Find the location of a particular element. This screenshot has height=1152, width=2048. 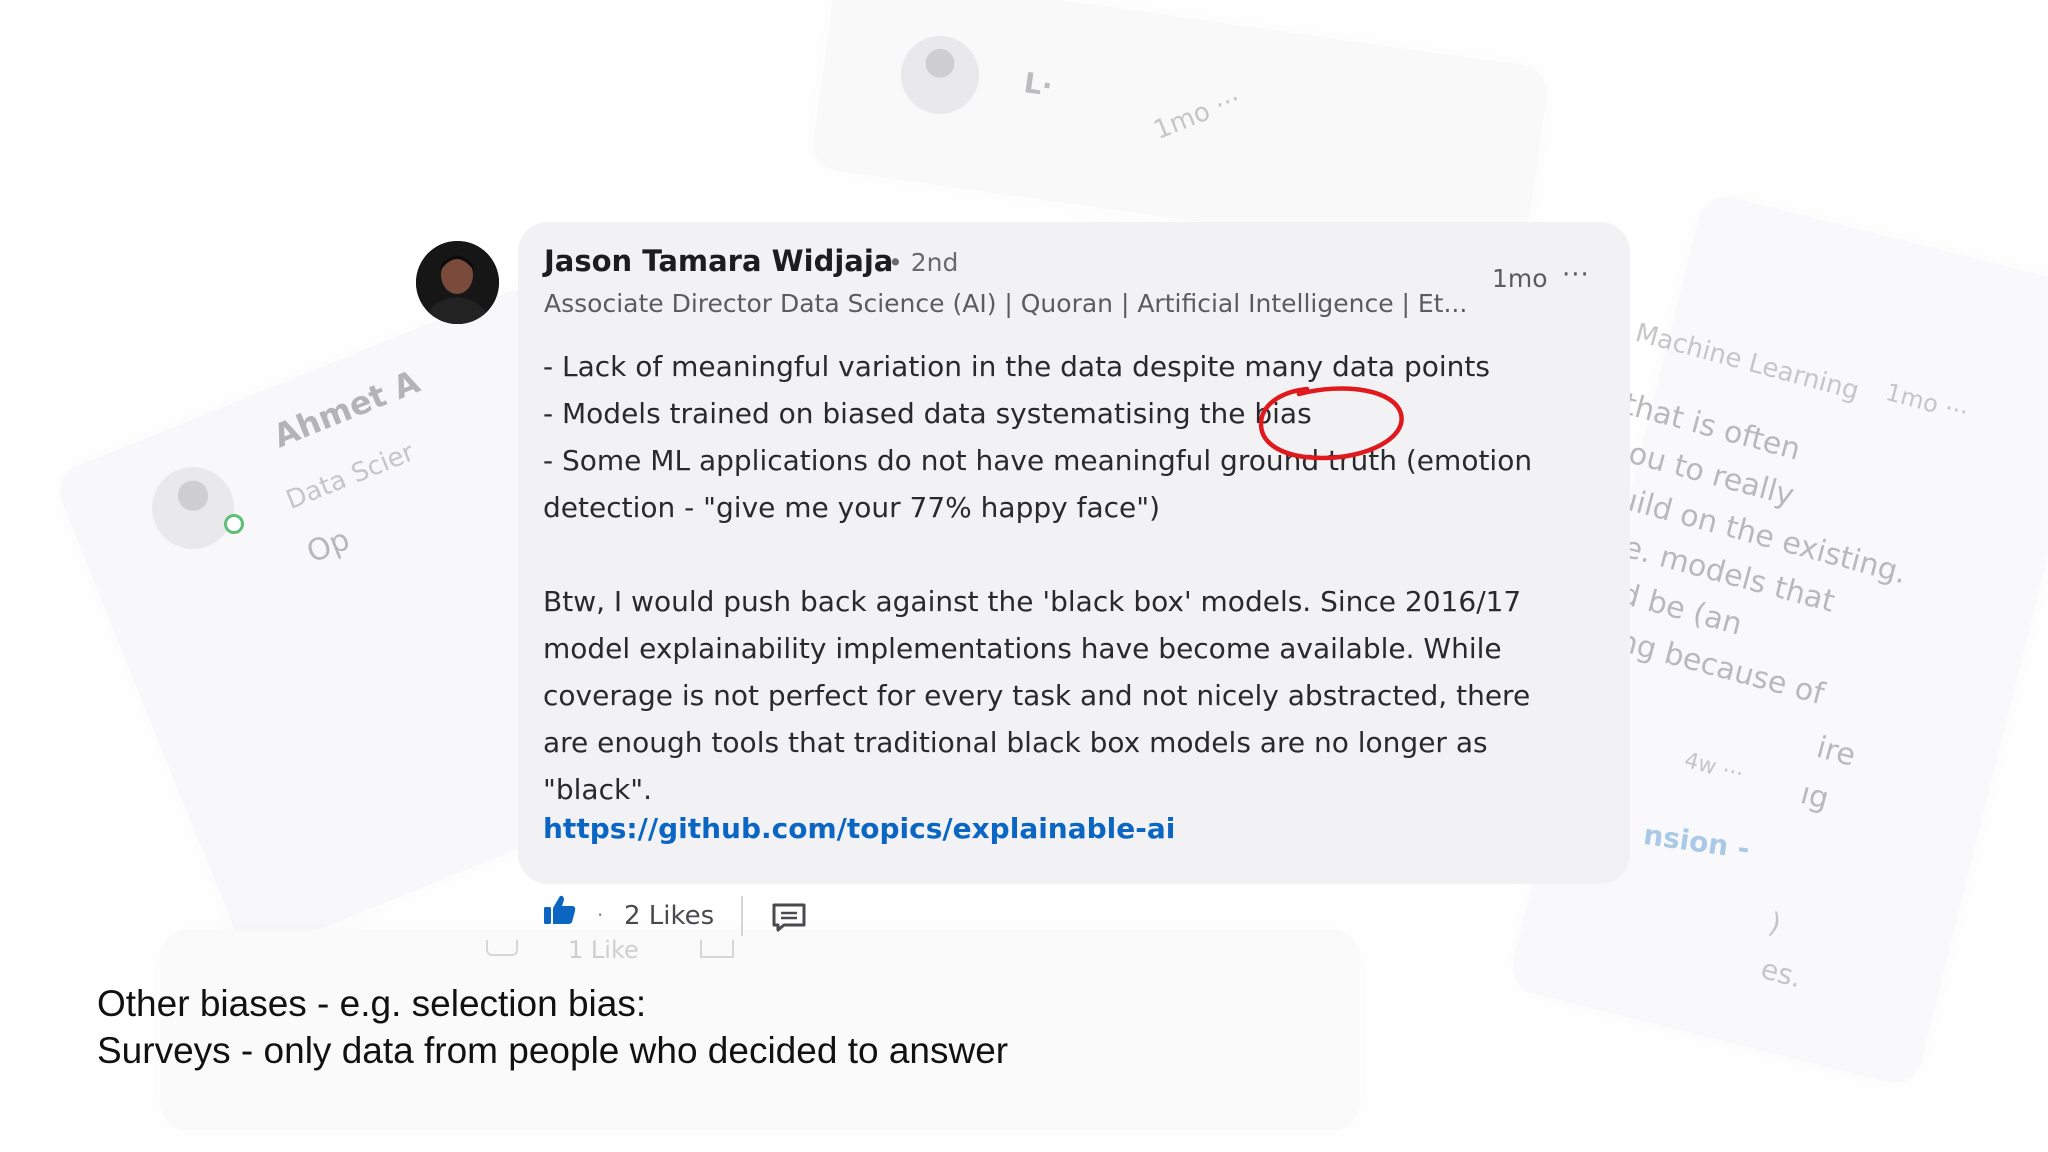

connection-degree: • 2nd is located at coordinates (923, 262).